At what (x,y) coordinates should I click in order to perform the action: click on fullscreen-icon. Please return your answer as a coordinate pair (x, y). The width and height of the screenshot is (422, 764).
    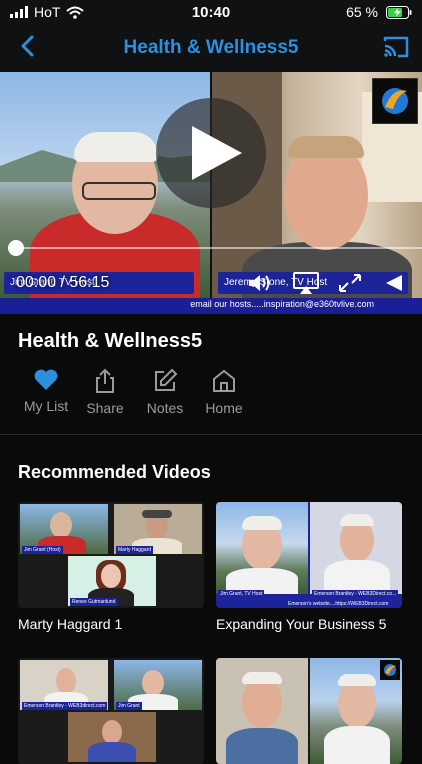
    Looking at the image, I should click on (350, 283).